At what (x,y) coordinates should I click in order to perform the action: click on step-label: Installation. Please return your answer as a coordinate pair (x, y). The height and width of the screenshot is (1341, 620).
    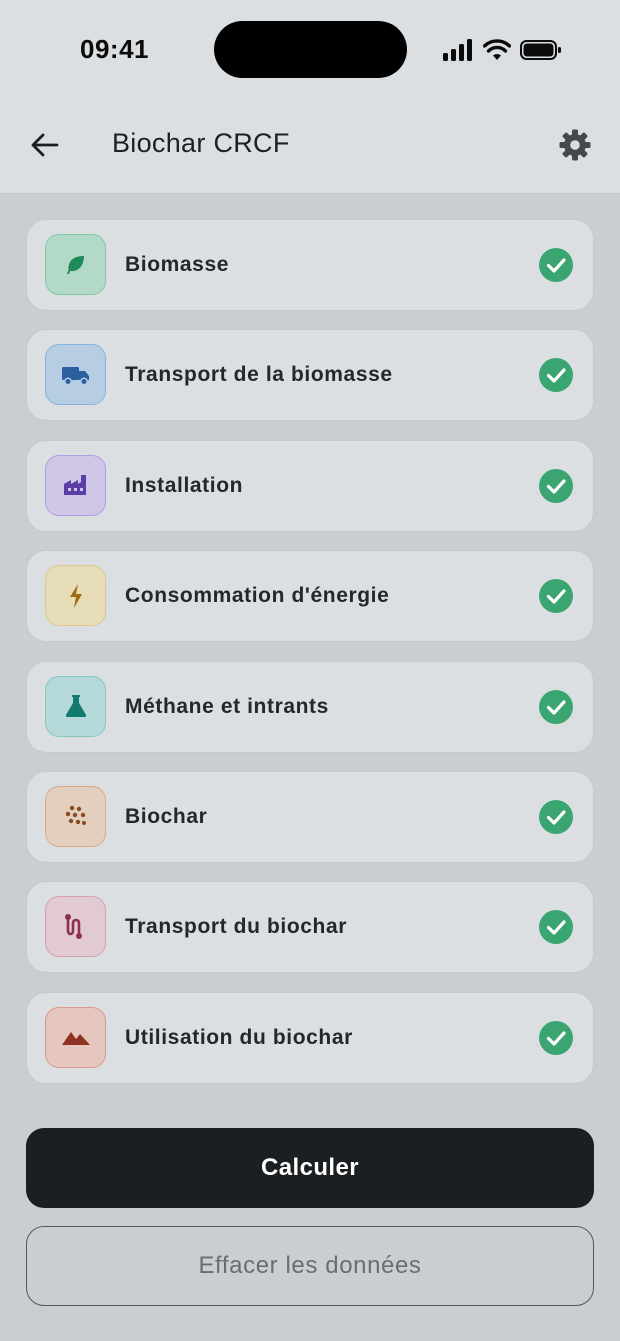
    Looking at the image, I should click on (184, 485).